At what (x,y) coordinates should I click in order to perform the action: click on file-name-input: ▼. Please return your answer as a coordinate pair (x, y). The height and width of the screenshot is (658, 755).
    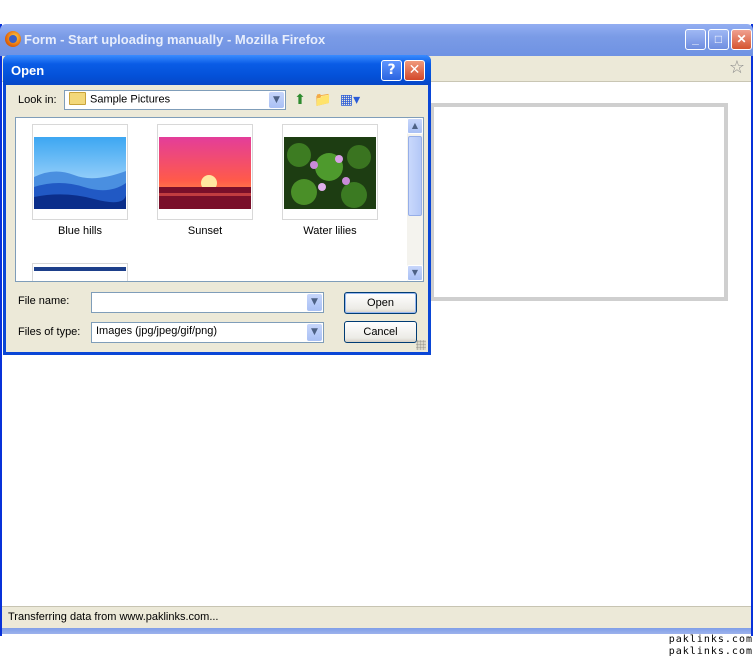
    Looking at the image, I should click on (207, 302).